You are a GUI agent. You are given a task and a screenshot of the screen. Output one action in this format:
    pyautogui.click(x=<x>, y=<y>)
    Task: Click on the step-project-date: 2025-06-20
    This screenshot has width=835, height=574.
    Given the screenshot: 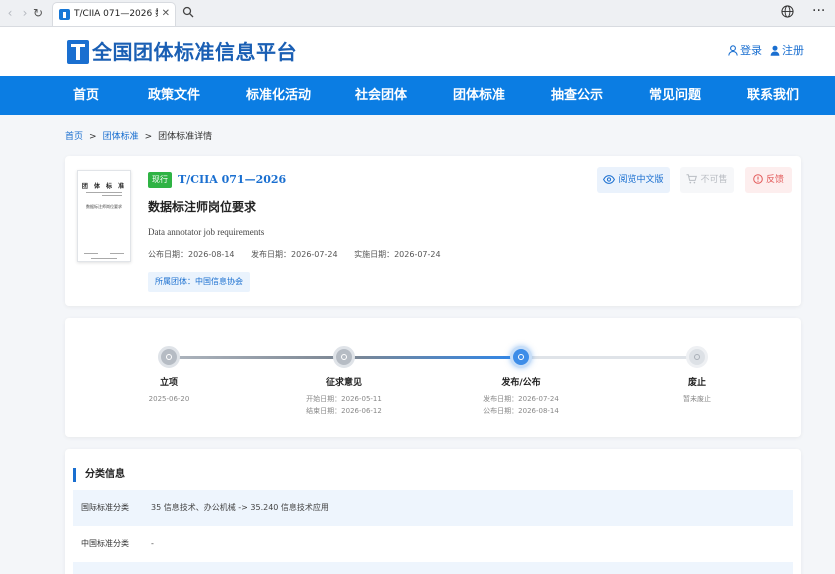 What is the action you would take?
    pyautogui.click(x=169, y=399)
    